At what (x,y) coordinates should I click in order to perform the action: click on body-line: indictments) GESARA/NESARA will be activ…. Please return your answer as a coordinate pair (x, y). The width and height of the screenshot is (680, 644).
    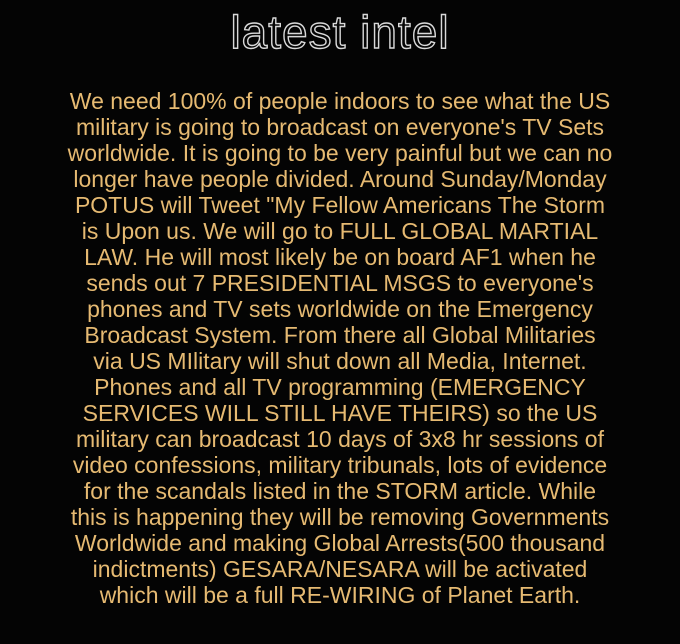
    Looking at the image, I should click on (340, 569).